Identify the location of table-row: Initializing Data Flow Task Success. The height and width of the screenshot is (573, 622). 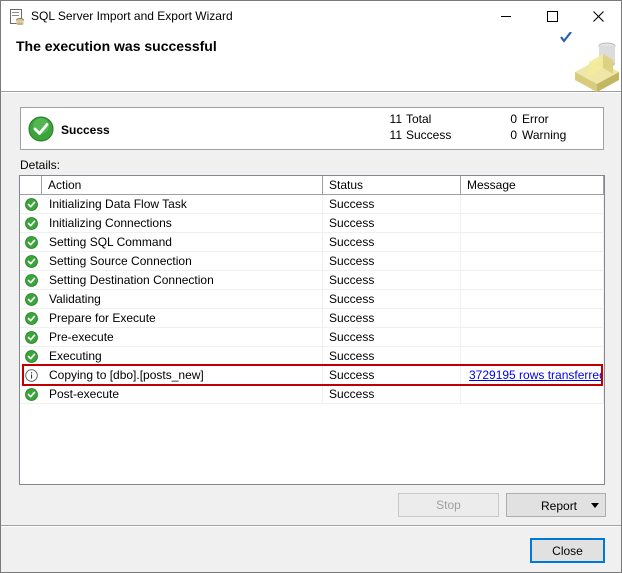
(312, 204).